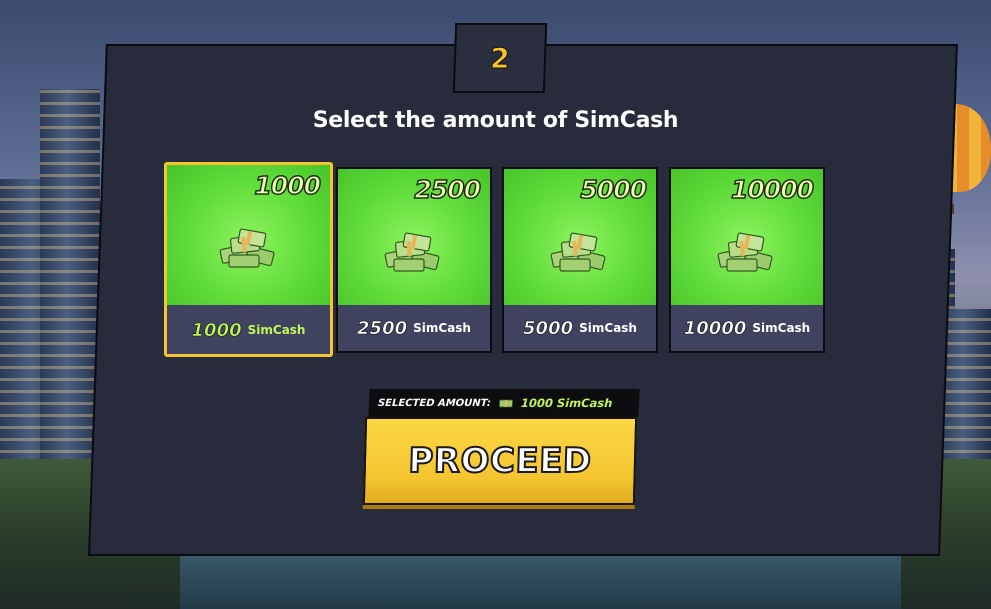 This screenshot has width=991, height=609. What do you see at coordinates (614, 189) in the screenshot?
I see `card-amount: 5000` at bounding box center [614, 189].